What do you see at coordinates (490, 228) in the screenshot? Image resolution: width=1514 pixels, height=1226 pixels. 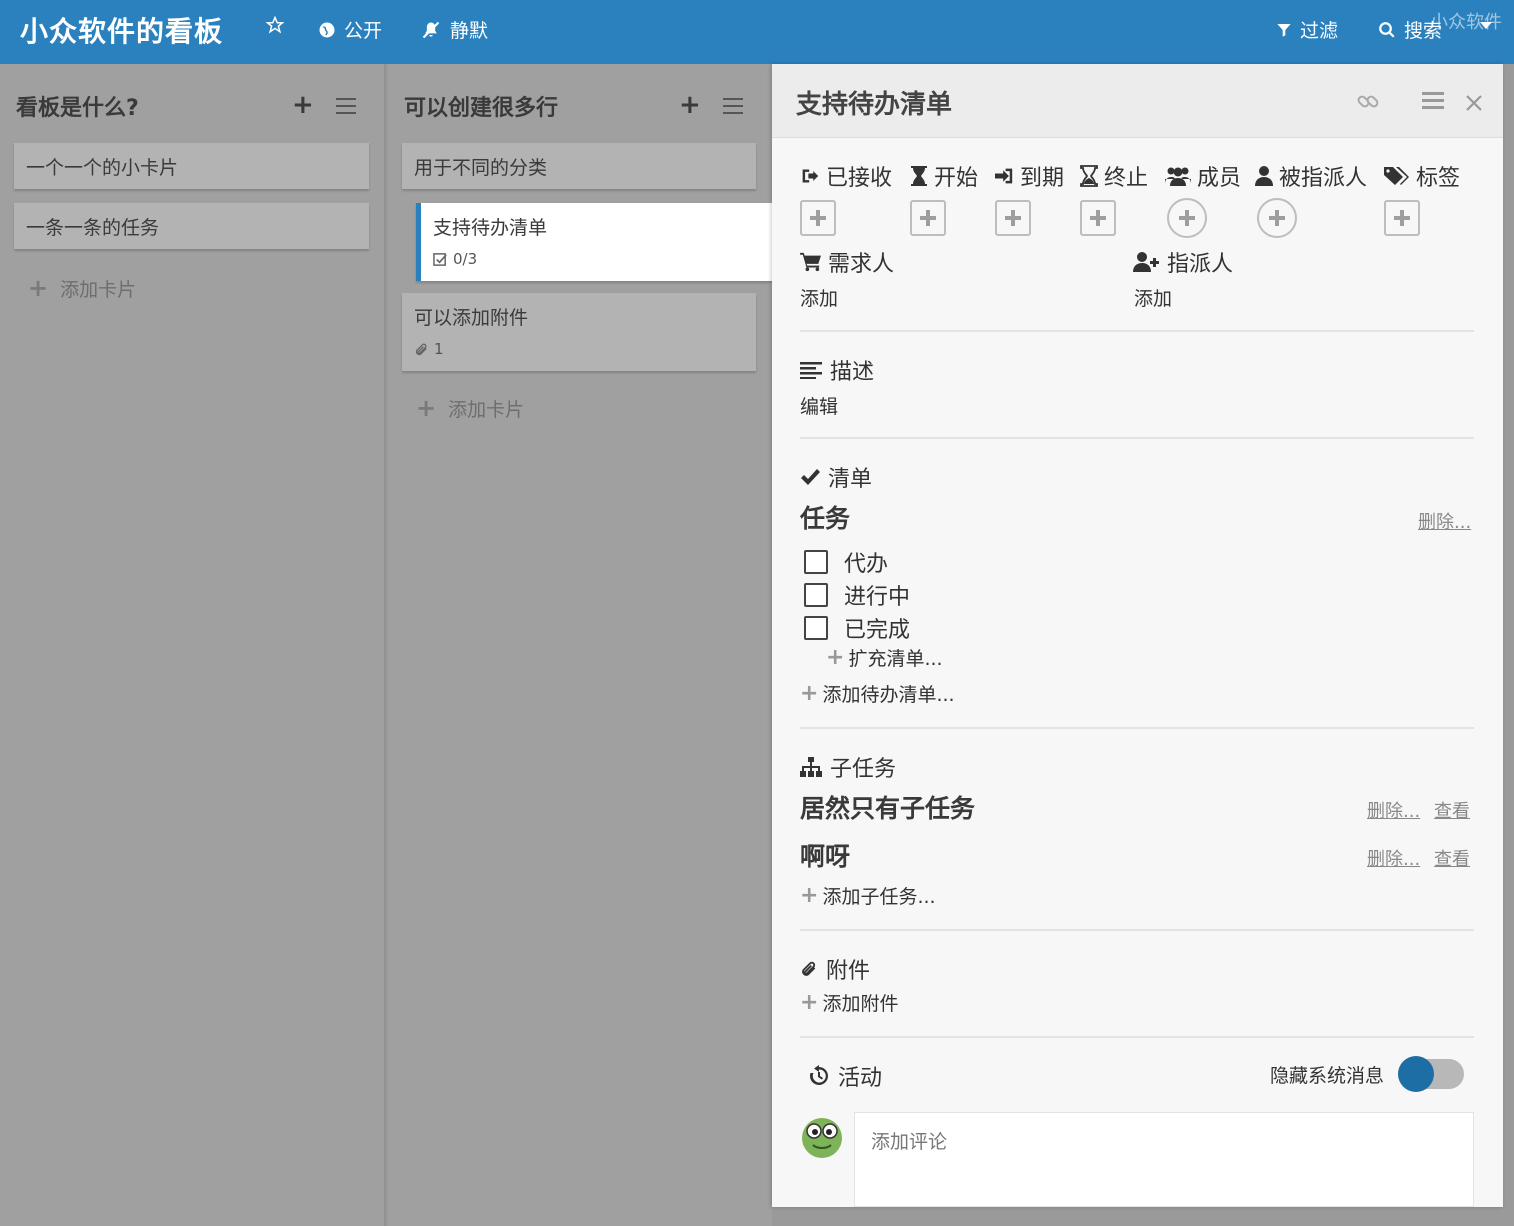 I see `card-title: 支持待办清单` at bounding box center [490, 228].